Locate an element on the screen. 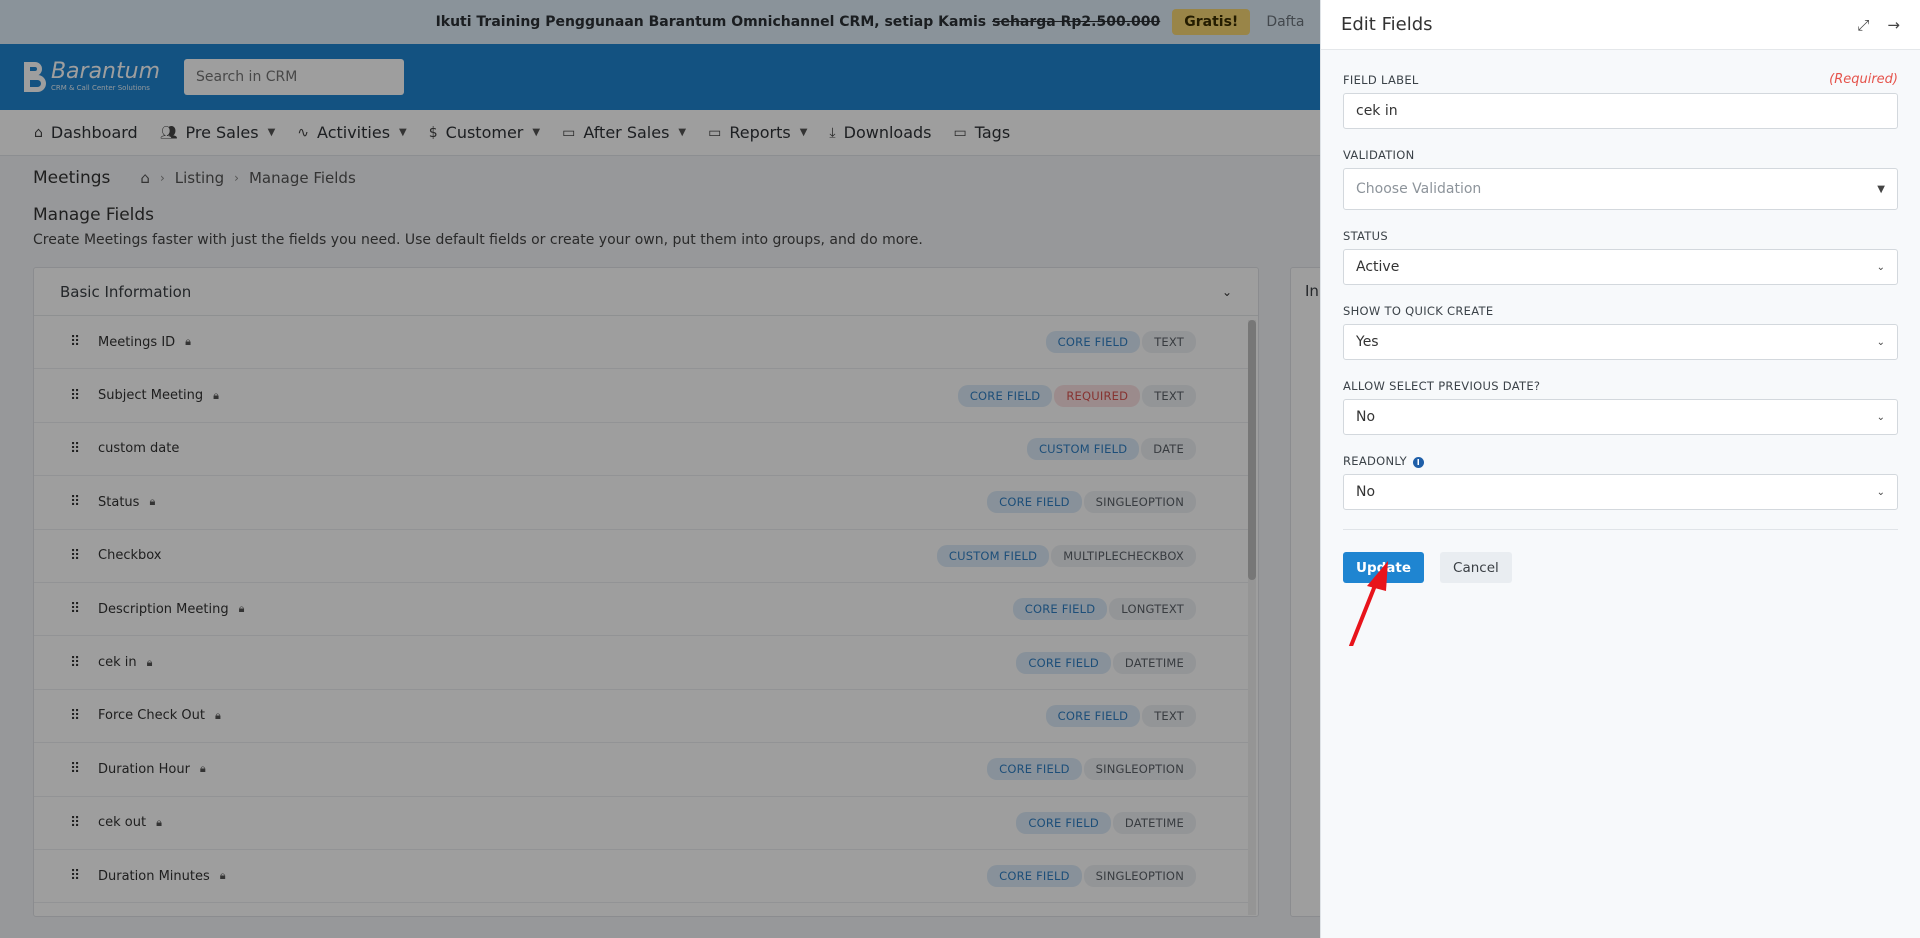 This screenshot has height=938, width=1920. quick-create-select: Yes ⌄ is located at coordinates (1620, 342).